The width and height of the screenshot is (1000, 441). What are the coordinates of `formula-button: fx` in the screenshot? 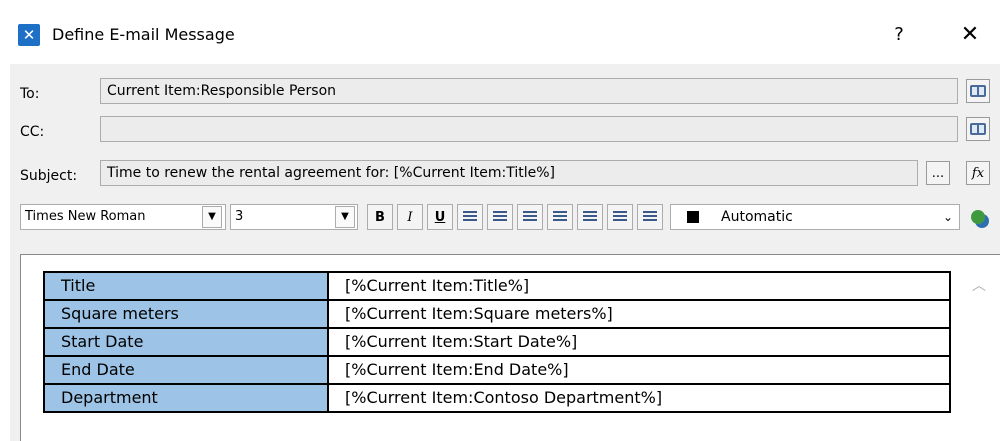 It's located at (978, 173).